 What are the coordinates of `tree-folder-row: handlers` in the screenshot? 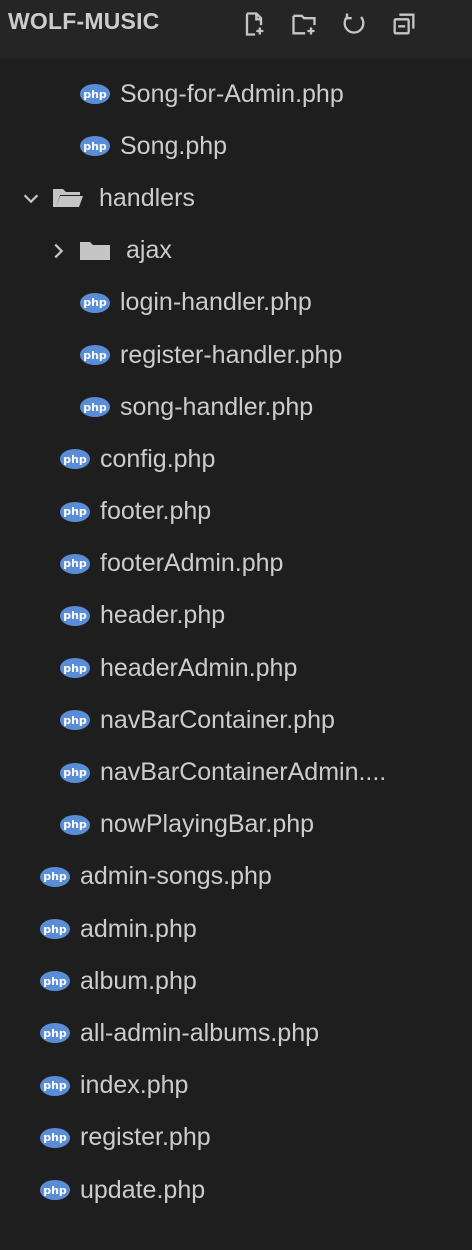 It's located at (236, 198).